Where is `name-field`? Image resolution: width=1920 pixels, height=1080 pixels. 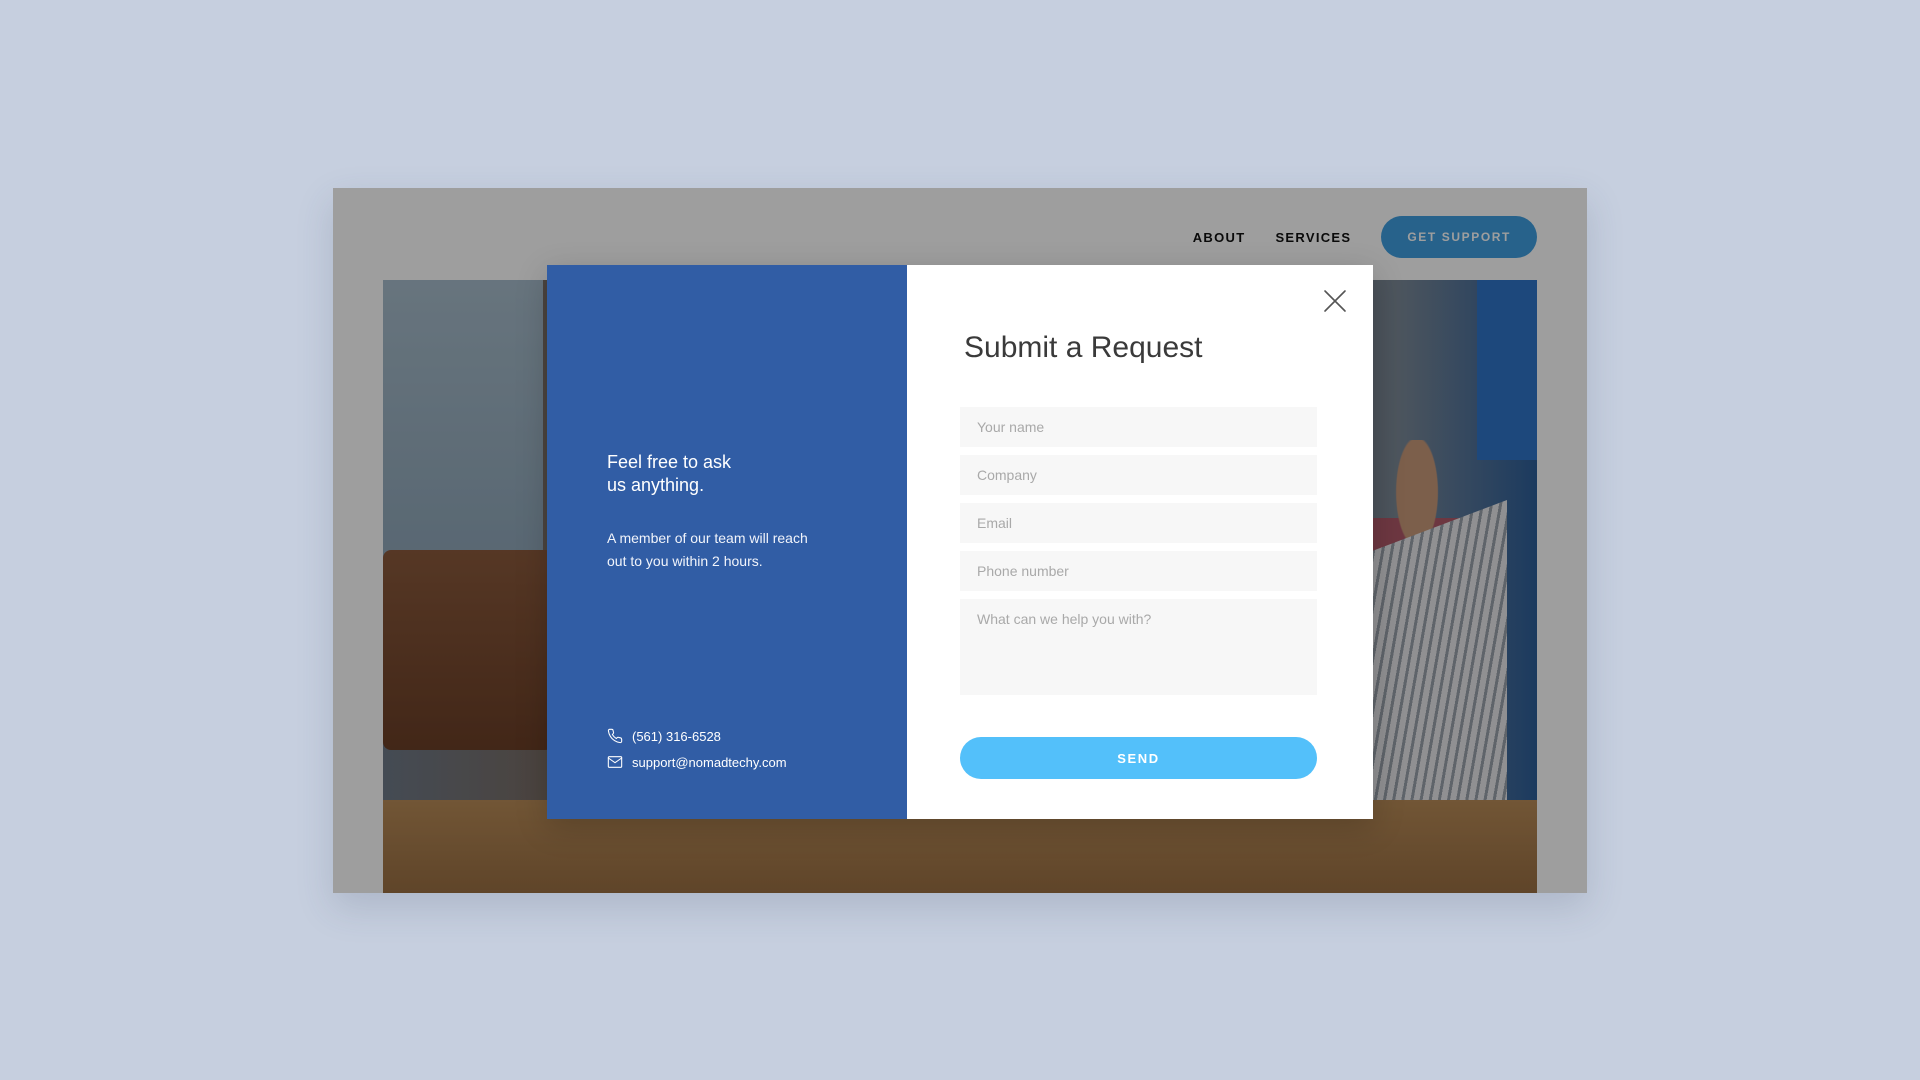
name-field is located at coordinates (1138, 427).